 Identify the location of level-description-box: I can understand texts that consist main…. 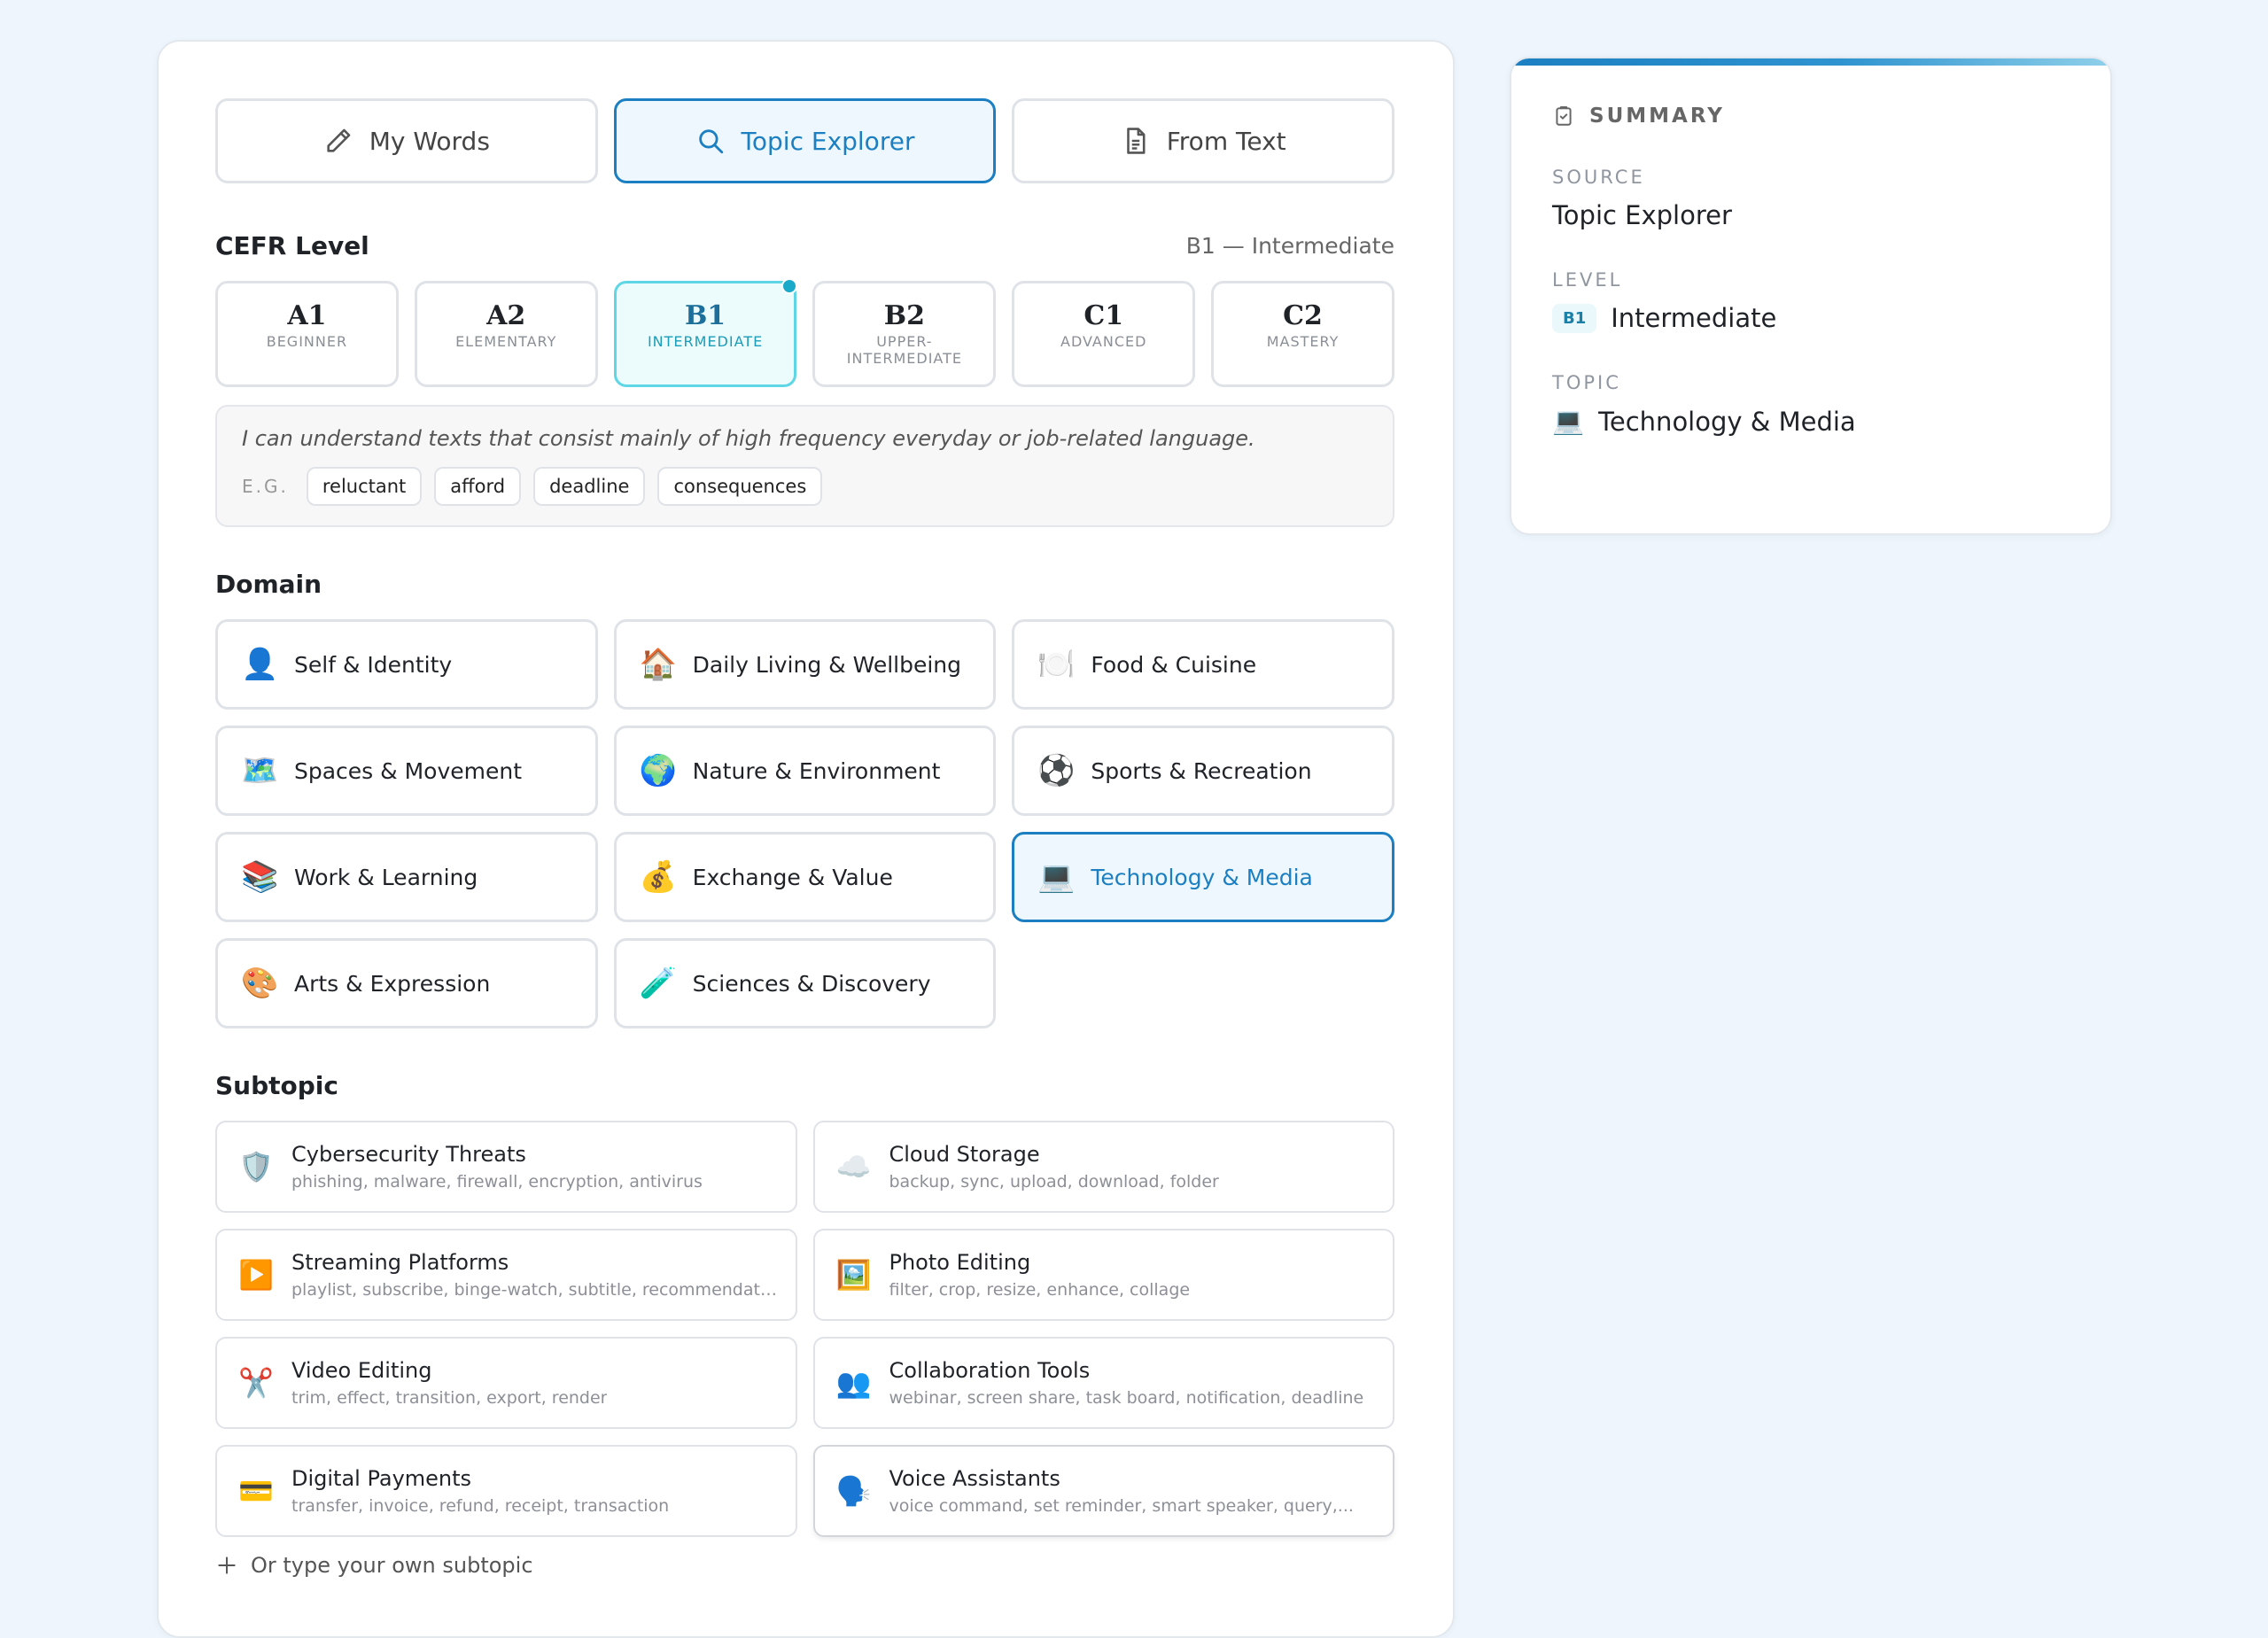
(804, 466).